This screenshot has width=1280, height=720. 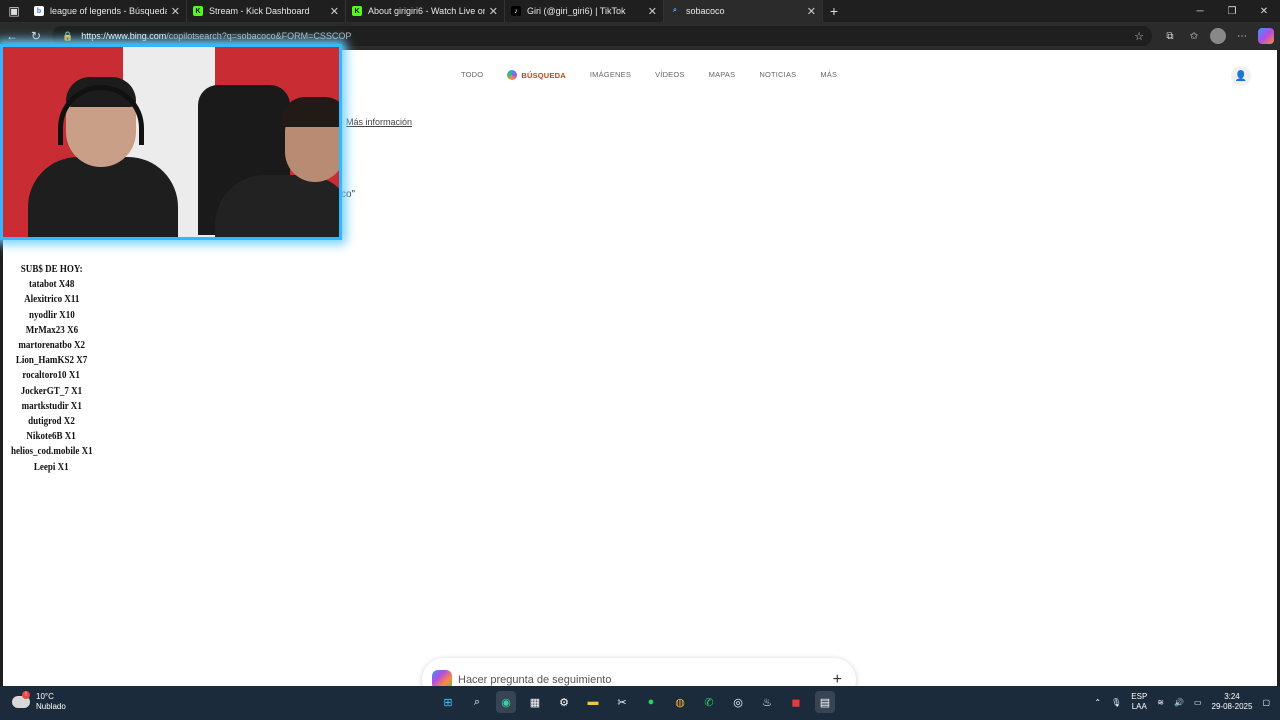 What do you see at coordinates (738, 702) in the screenshot?
I see `app-icon: ◎` at bounding box center [738, 702].